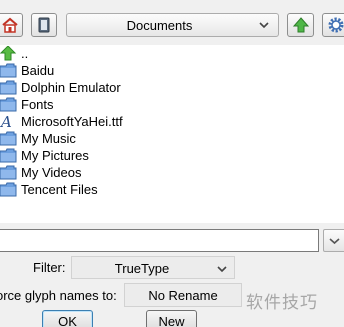 The image size is (344, 327). What do you see at coordinates (100, 104) in the screenshot?
I see `list-item: Fonts` at bounding box center [100, 104].